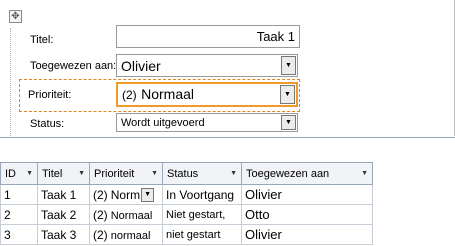 This screenshot has height=246, width=455. I want to click on title-field: Taak 1, so click(208, 36).